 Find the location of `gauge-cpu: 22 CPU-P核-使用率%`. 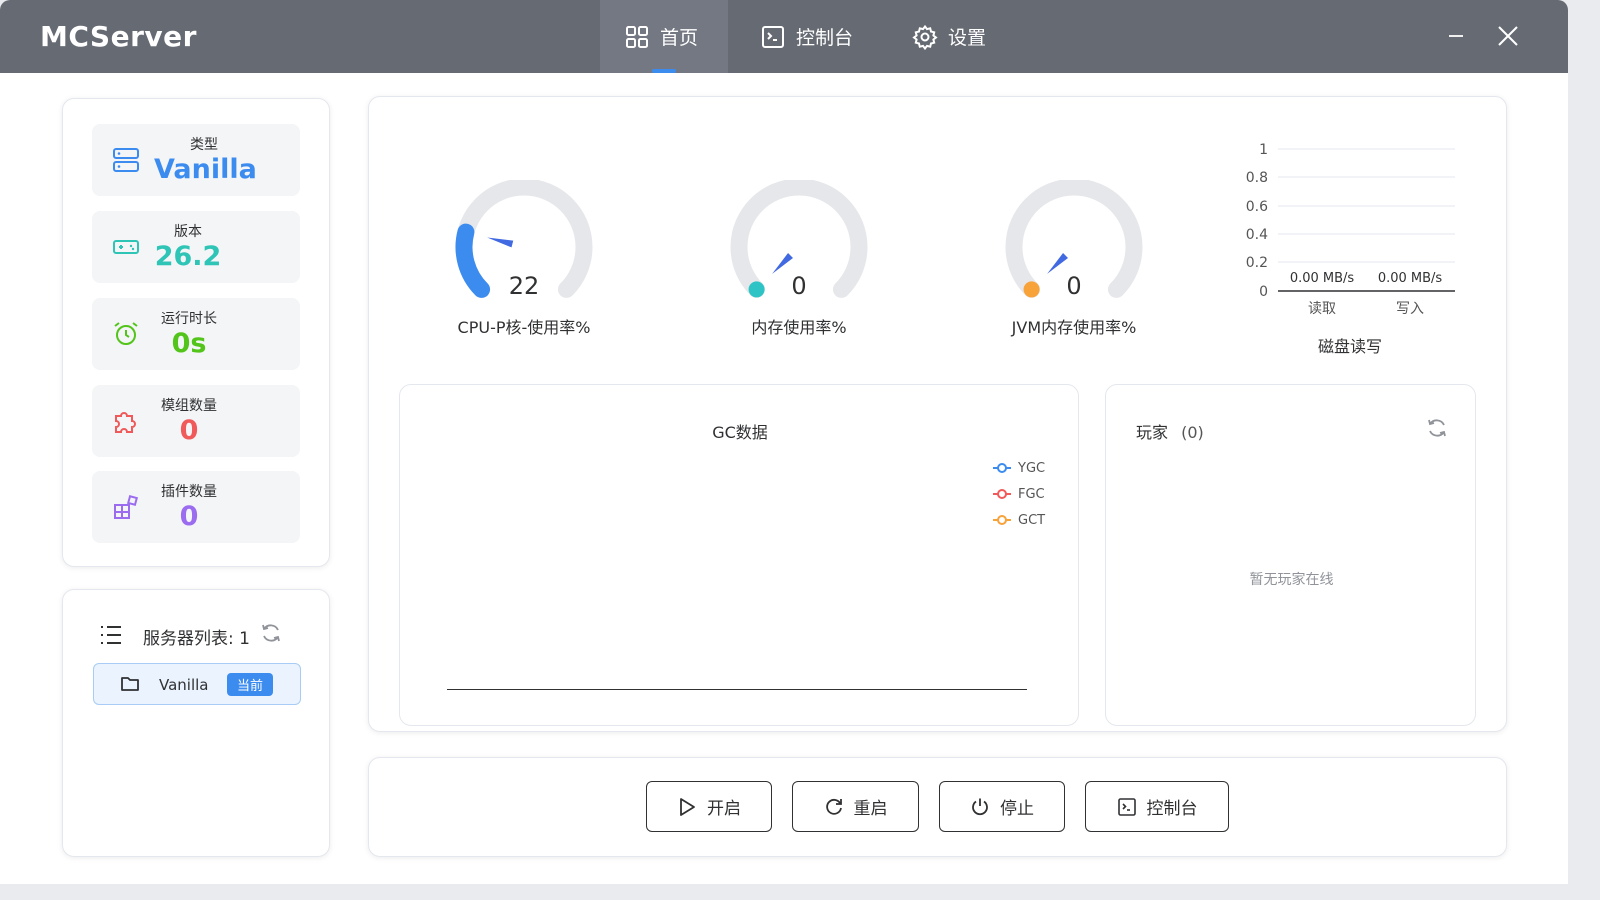

gauge-cpu: 22 CPU-P核-使用率% is located at coordinates (524, 270).